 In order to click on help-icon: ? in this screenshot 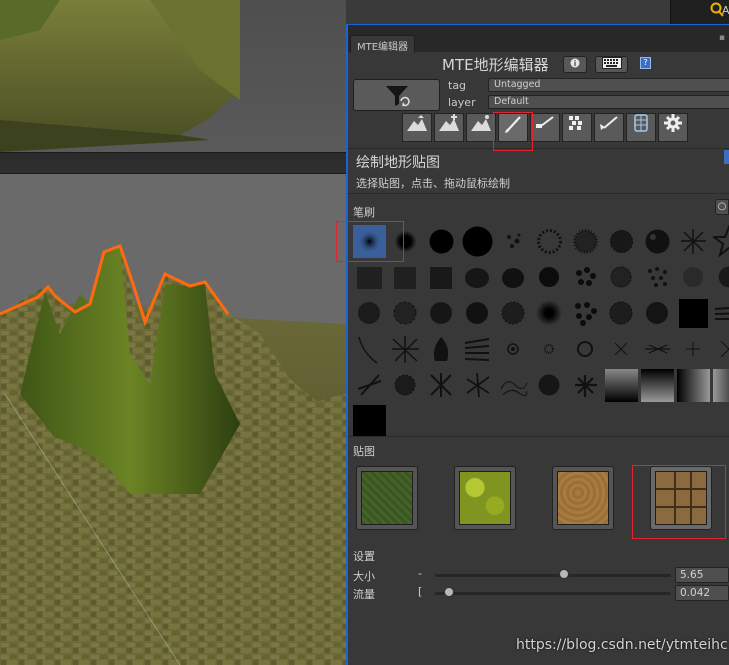, I will do `click(645, 63)`.